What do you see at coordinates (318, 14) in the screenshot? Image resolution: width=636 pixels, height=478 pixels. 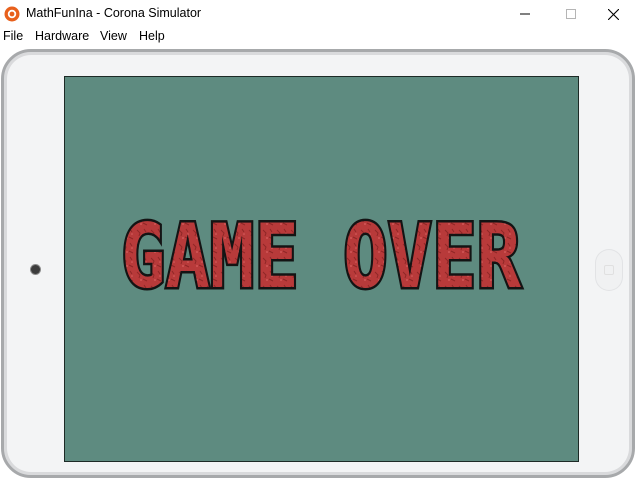 I see `title-bar: MathFunIna - Corona Simulator` at bounding box center [318, 14].